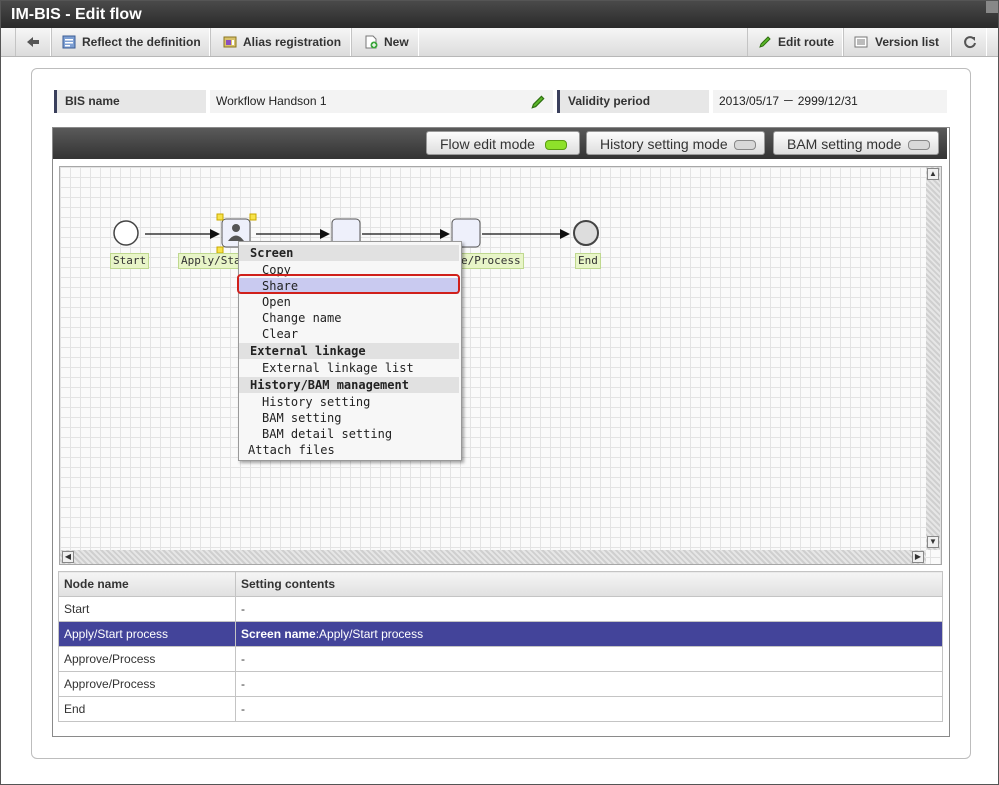  I want to click on start-node, so click(126, 233).